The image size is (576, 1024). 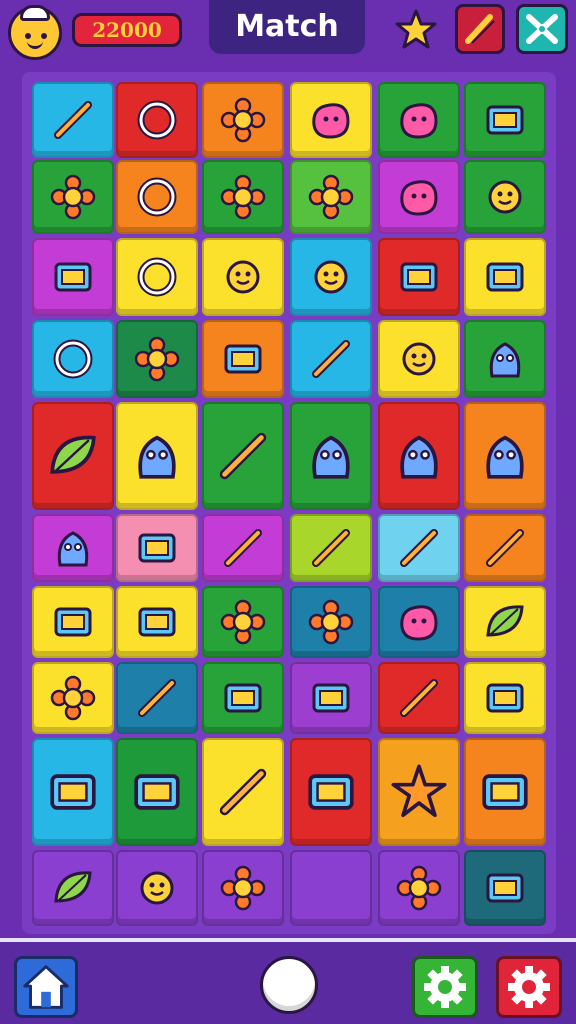 What do you see at coordinates (46, 987) in the screenshot?
I see `home-button` at bounding box center [46, 987].